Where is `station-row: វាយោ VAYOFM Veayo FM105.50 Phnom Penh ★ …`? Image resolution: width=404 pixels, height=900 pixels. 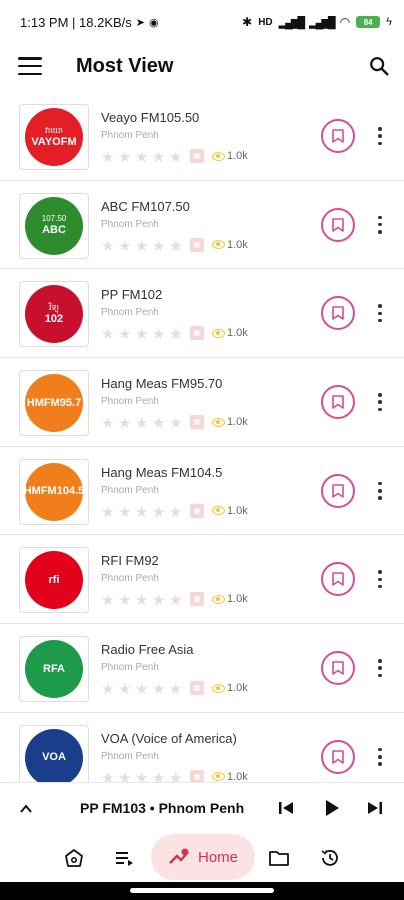 station-row: វាយោ VAYOFM Veayo FM105.50 Phnom Penh ★ … is located at coordinates (202, 136).